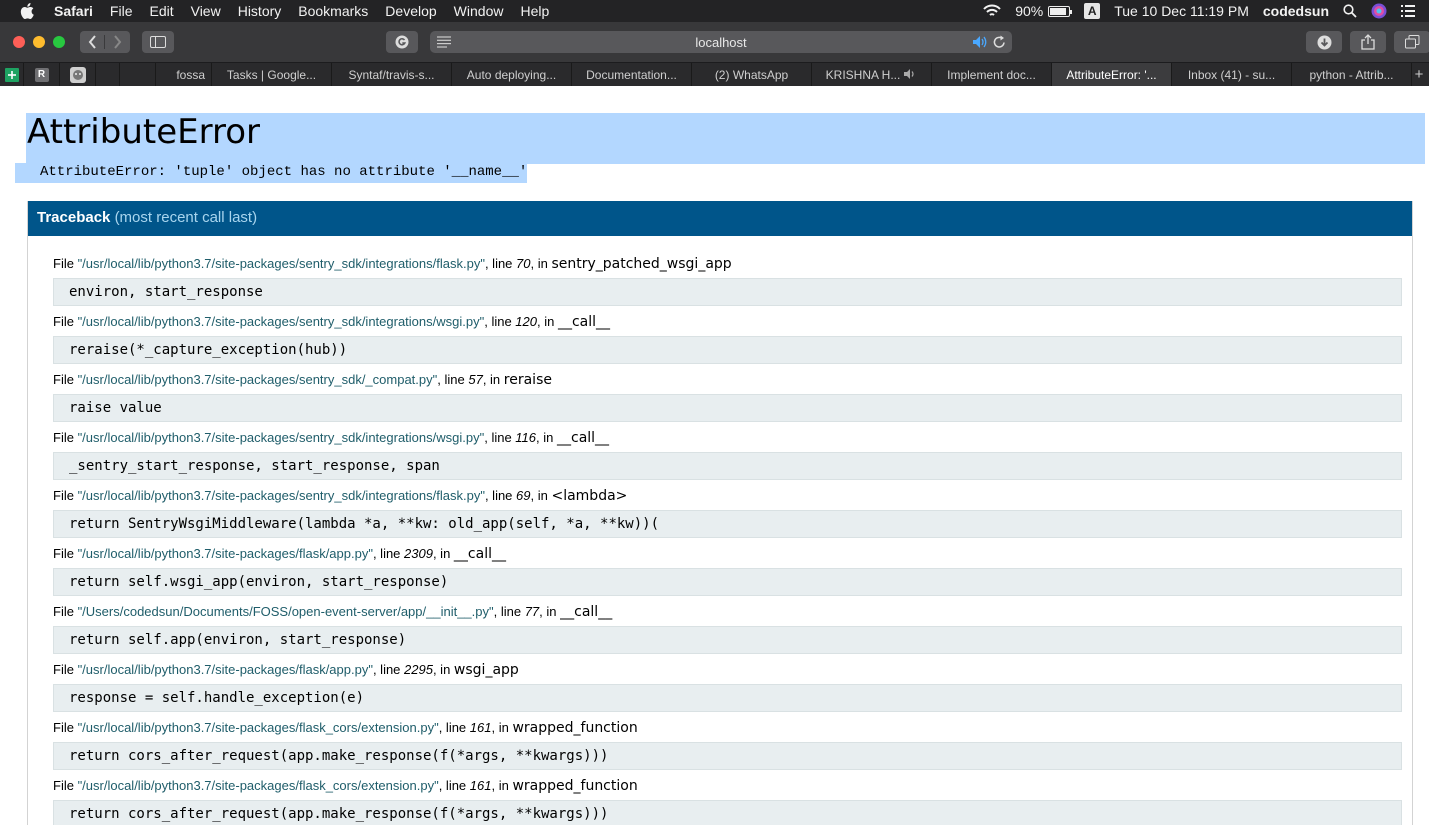 The height and width of the screenshot is (825, 1429). What do you see at coordinates (910, 75) in the screenshot?
I see `speaker-icon` at bounding box center [910, 75].